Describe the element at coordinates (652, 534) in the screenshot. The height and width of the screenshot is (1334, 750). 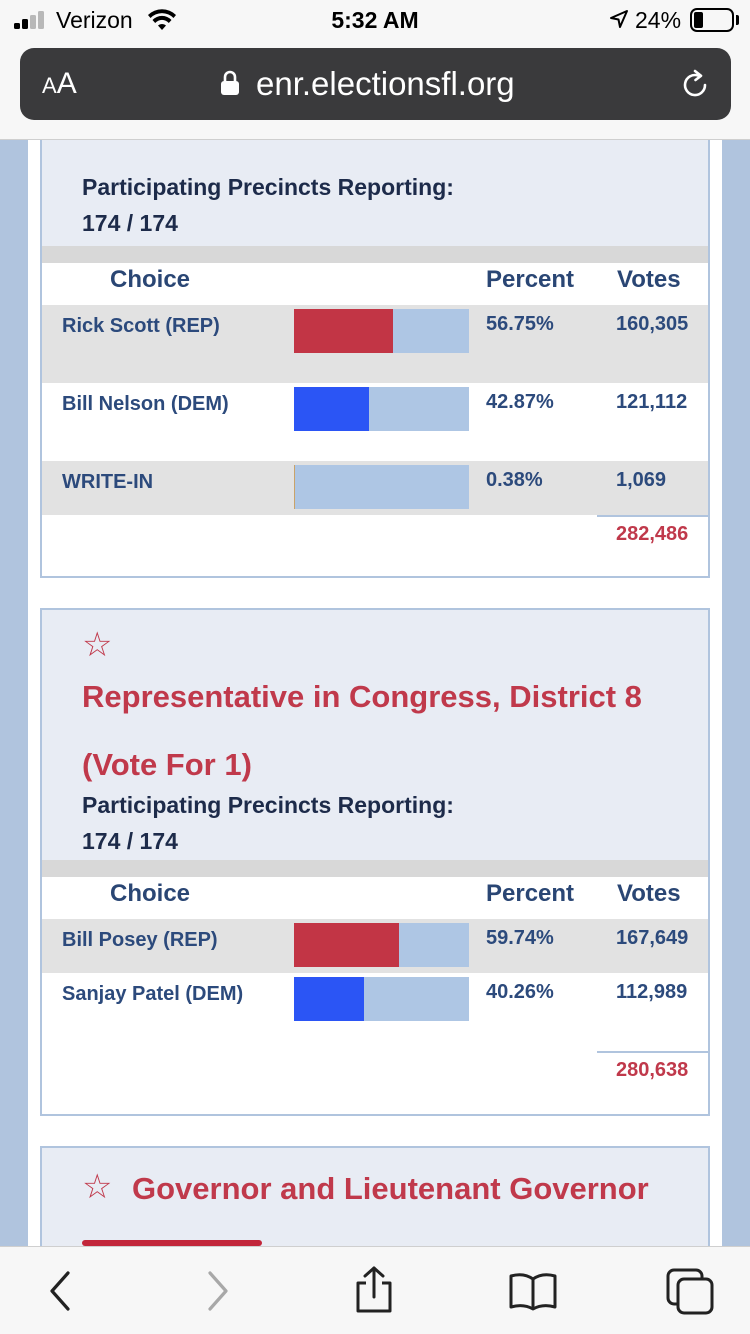
I see `total-votes: 282,486` at that location.